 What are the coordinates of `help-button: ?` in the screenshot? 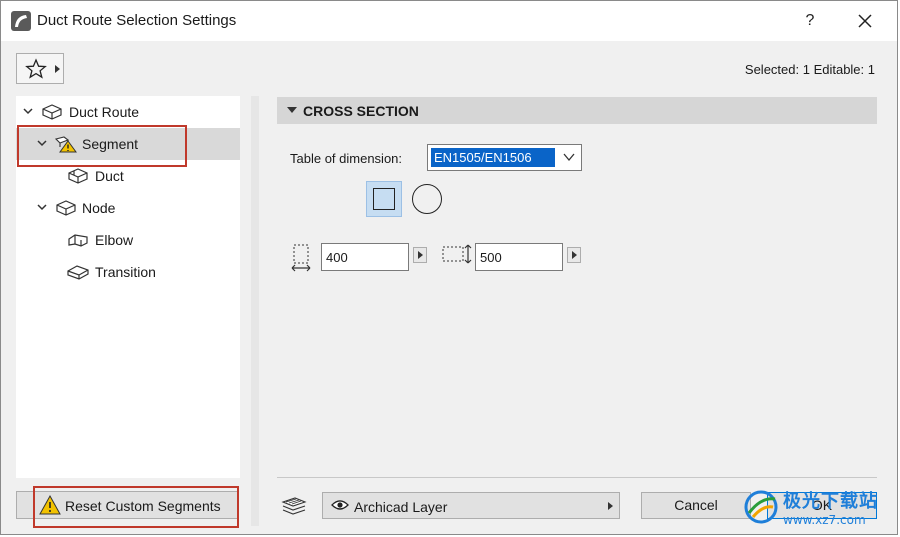 It's located at (810, 21).